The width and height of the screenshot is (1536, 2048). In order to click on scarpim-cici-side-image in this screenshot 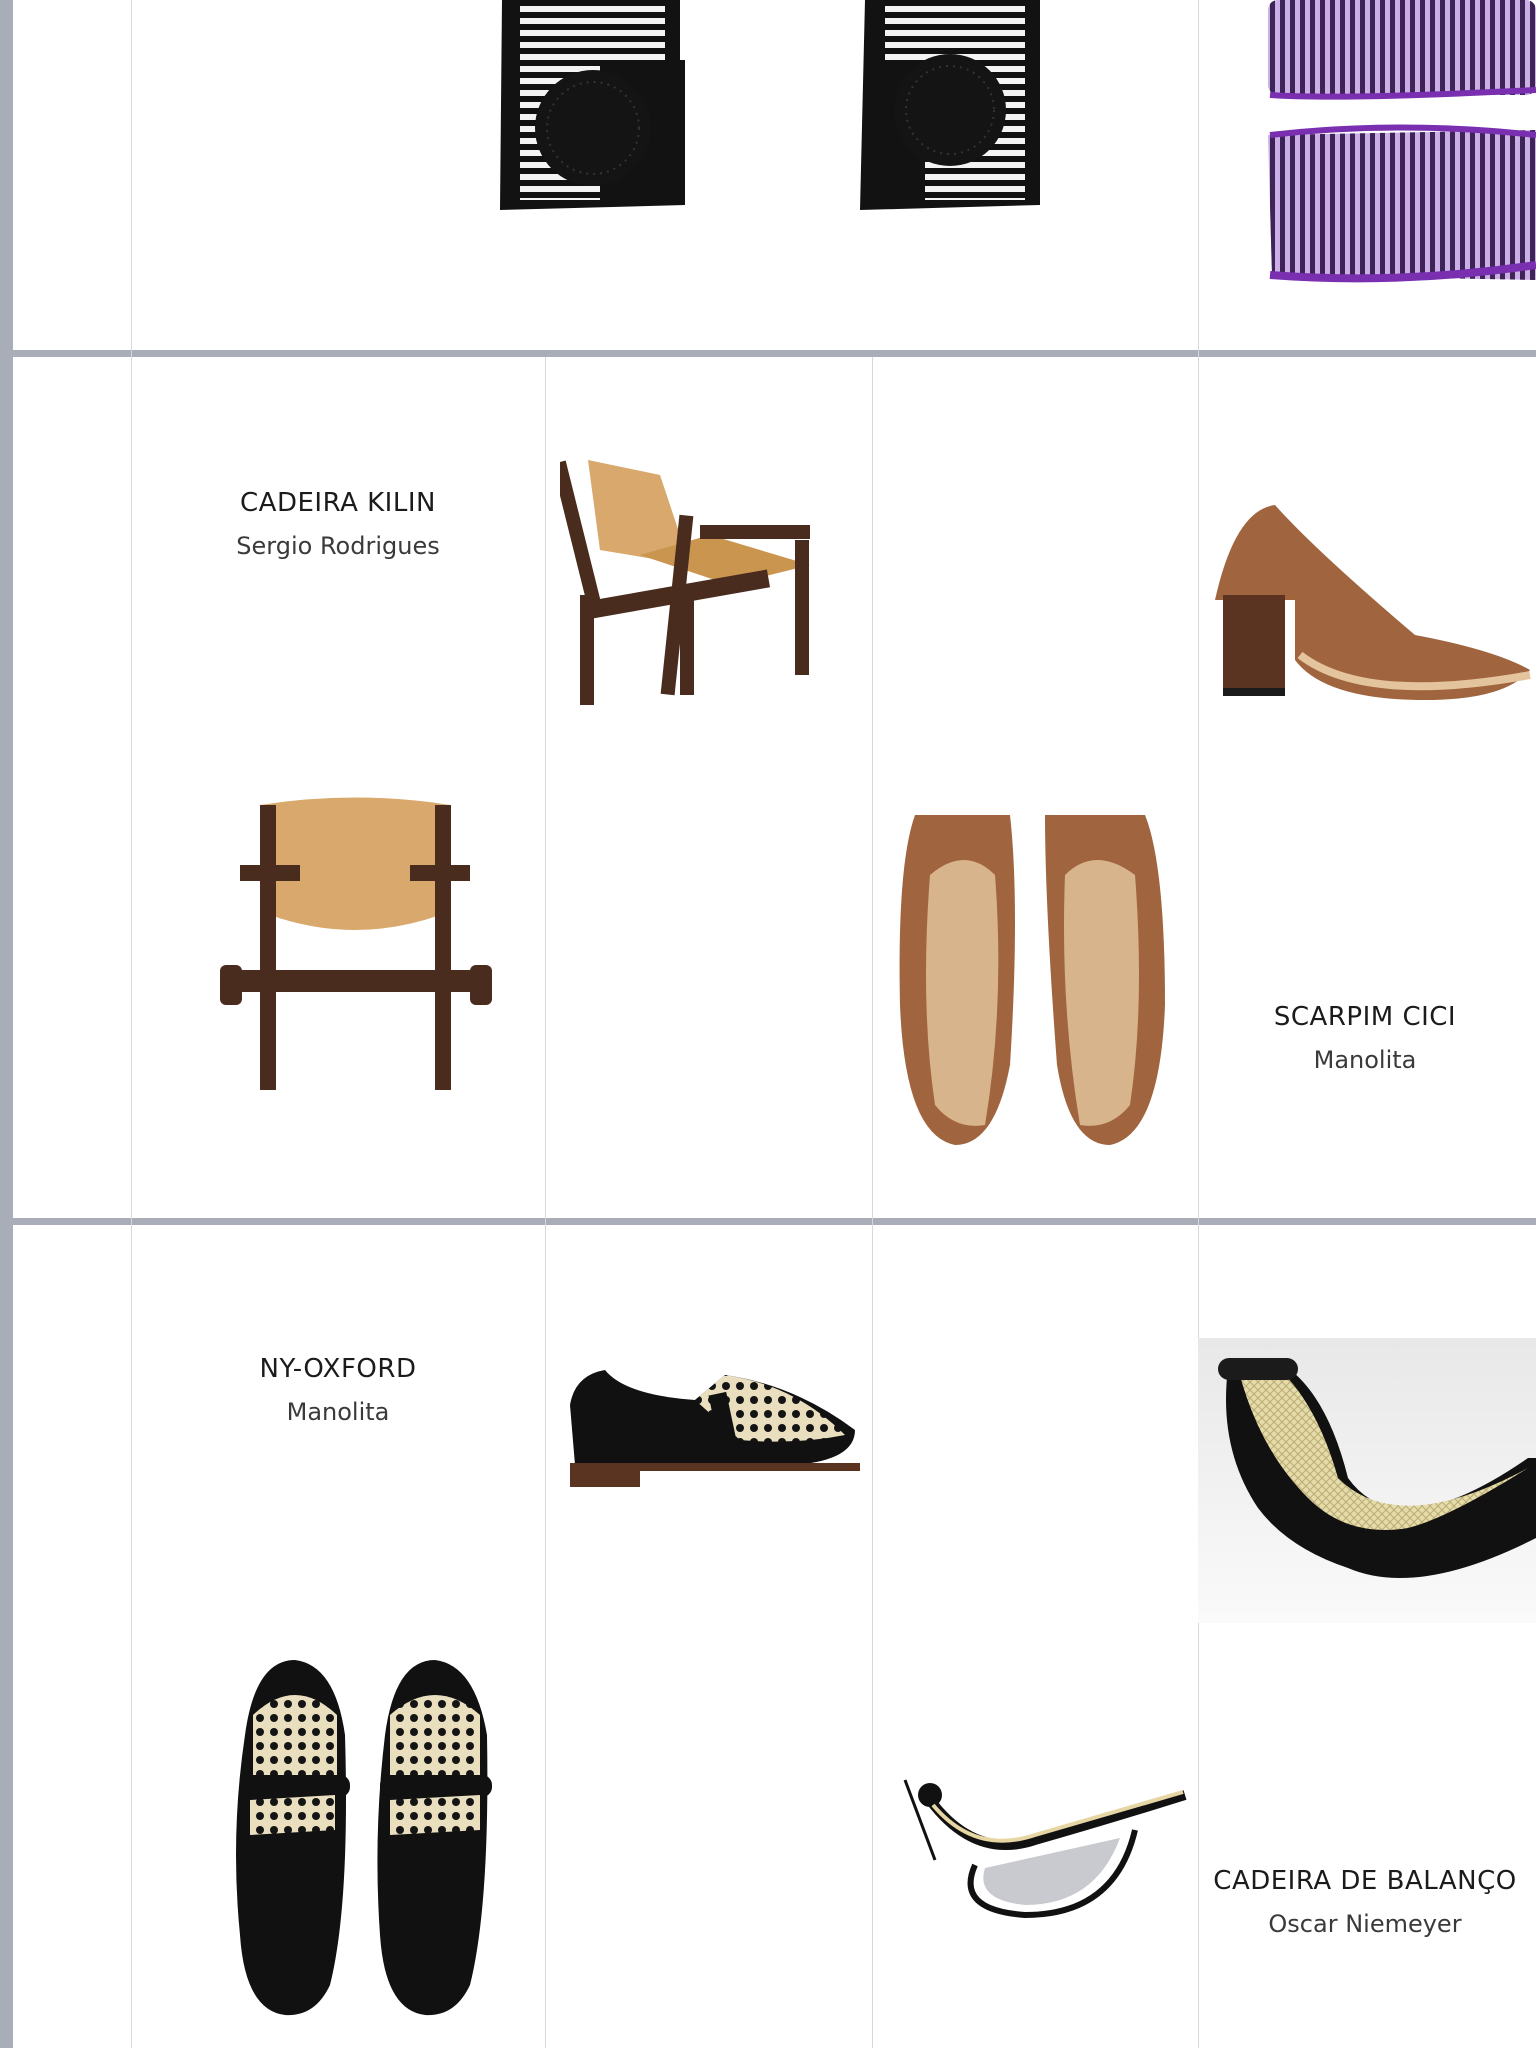, I will do `click(1370, 600)`.